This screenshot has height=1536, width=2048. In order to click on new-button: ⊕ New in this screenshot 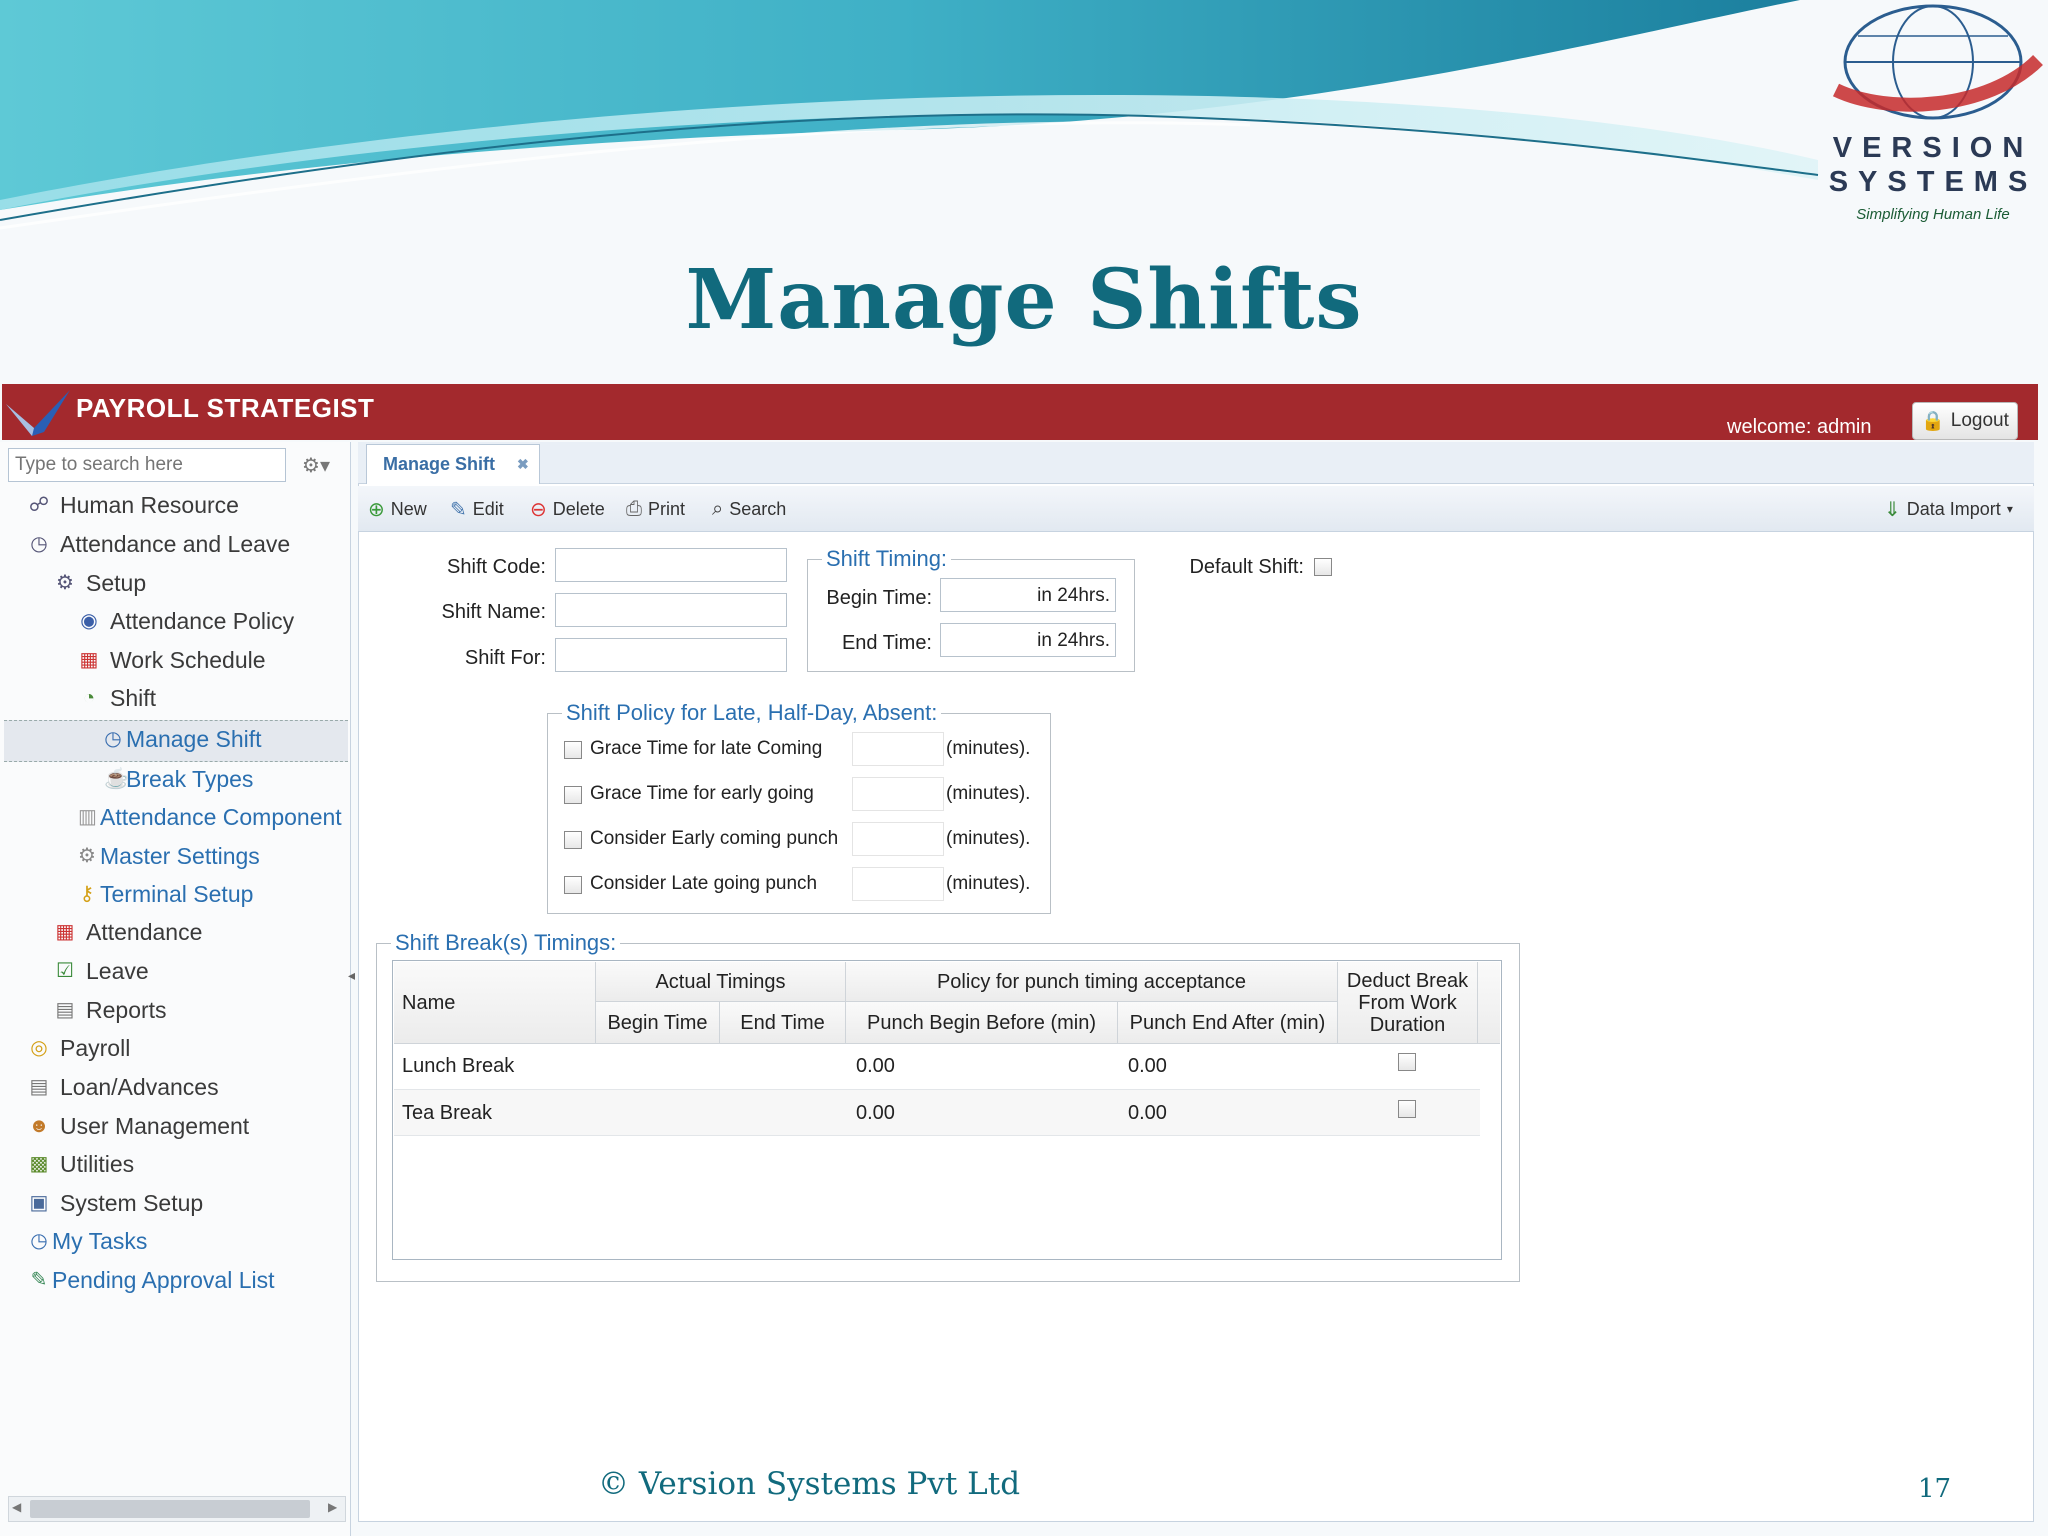, I will do `click(397, 509)`.